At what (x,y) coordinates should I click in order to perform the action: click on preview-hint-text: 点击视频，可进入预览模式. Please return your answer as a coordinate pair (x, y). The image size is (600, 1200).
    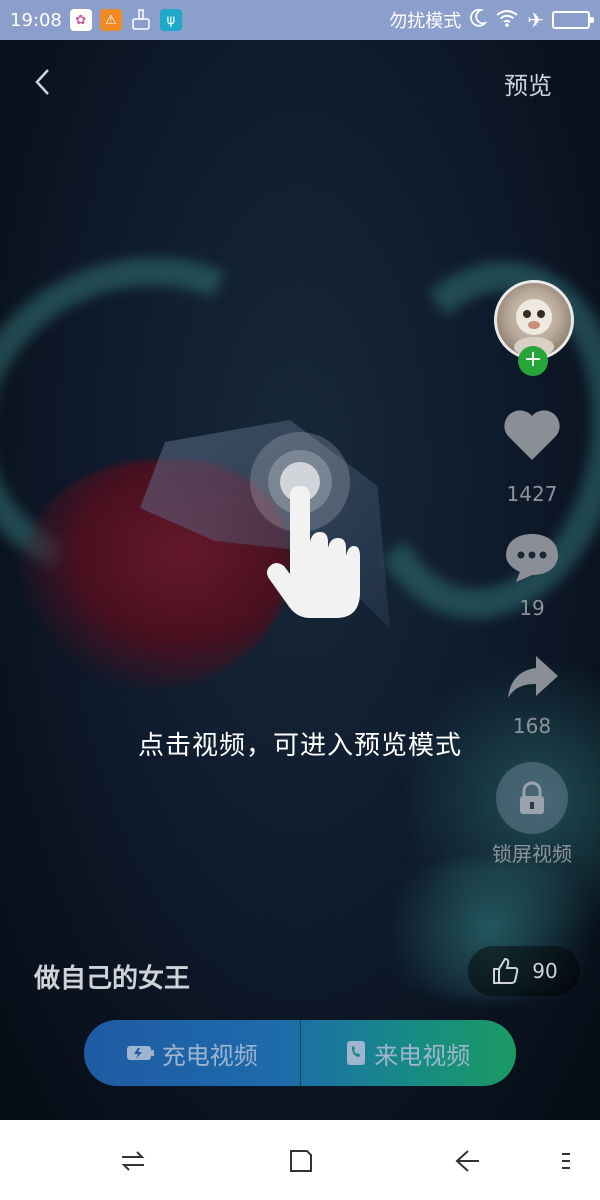
    Looking at the image, I should click on (299, 746).